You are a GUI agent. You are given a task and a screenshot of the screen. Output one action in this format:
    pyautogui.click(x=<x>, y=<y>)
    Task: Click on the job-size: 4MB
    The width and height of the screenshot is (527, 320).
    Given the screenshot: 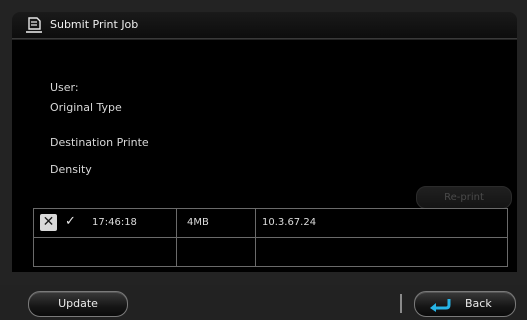 What is the action you would take?
    pyautogui.click(x=198, y=222)
    